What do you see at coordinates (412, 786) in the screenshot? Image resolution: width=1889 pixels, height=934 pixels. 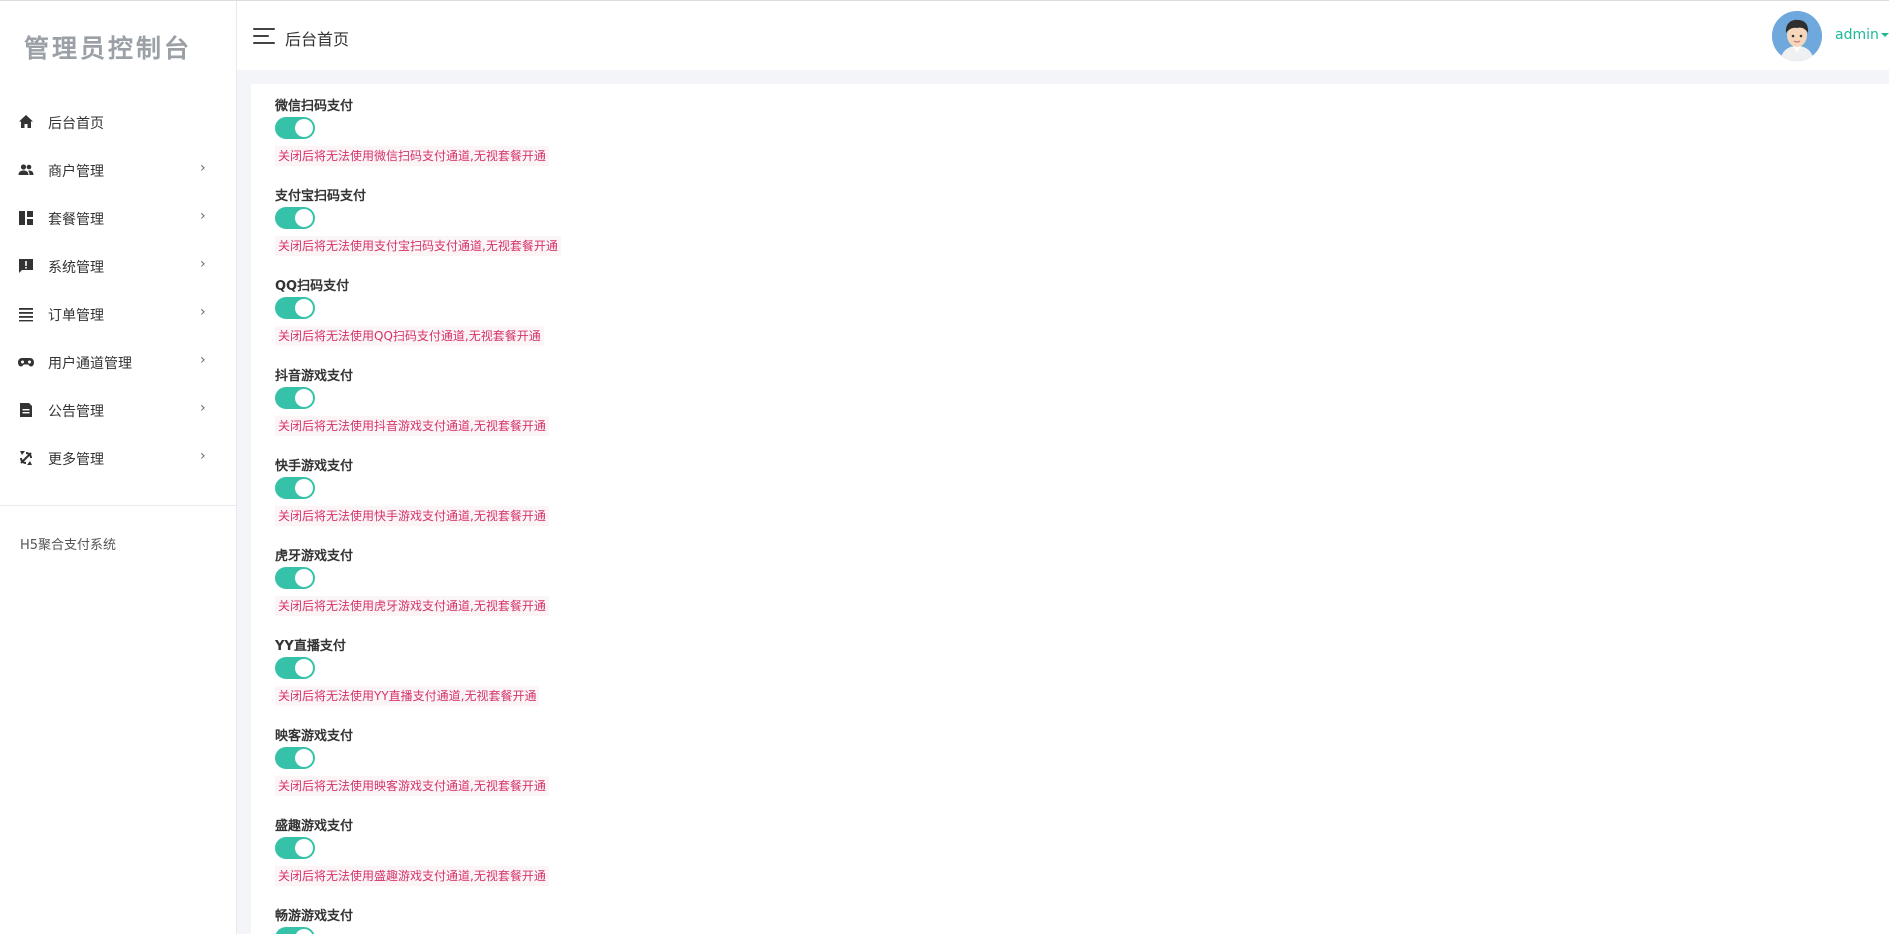 I see `setting-hint: 关闭后将无法使用映客游戏支付通道,无视套餐开通` at bounding box center [412, 786].